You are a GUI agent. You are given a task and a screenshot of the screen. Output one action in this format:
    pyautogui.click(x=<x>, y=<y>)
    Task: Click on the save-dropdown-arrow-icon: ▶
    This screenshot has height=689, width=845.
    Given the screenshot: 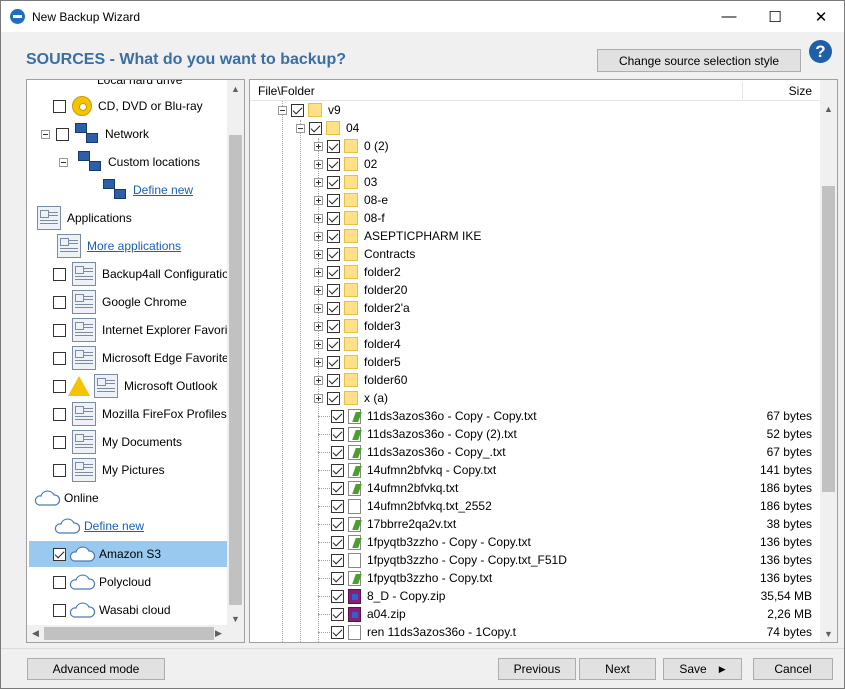 What is the action you would take?
    pyautogui.click(x=722, y=669)
    